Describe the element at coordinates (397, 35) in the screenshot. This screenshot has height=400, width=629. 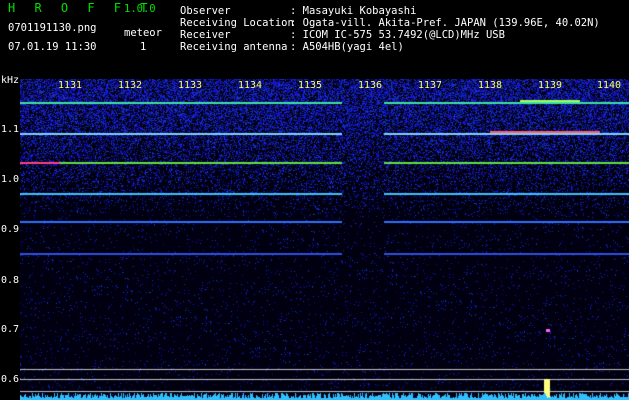
I see `receiver-value: : ICOM IC-575 53.7492(@LCD)MHz USB` at that location.